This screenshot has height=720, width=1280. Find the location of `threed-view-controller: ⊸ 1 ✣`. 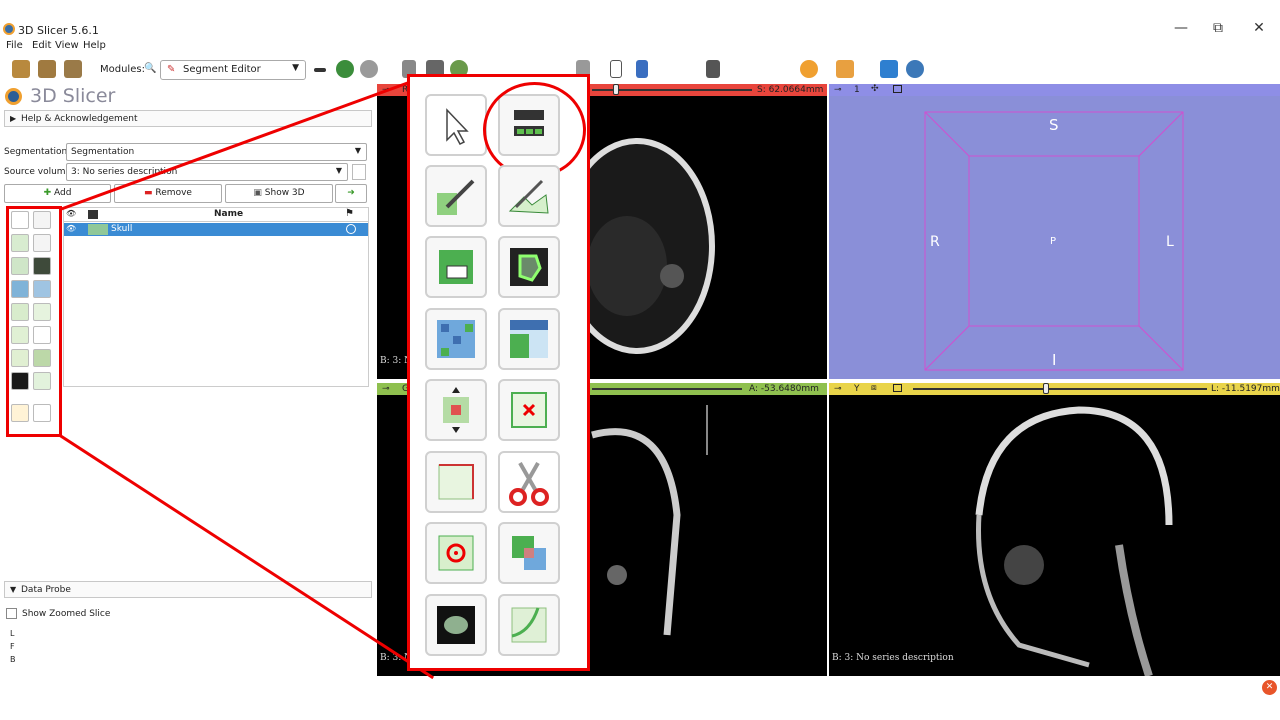

threed-view-controller: ⊸ 1 ✣ is located at coordinates (1054, 90).